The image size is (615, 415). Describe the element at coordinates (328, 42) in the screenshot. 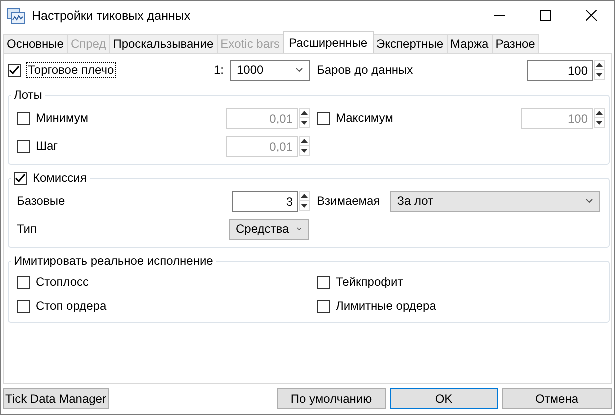

I see `tab: Расширенные` at that location.